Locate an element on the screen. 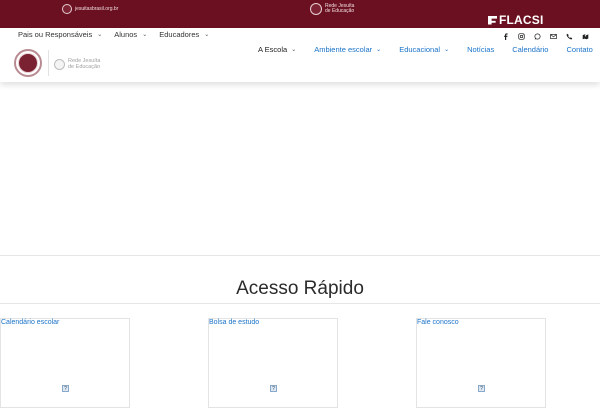 The image size is (600, 408). nav-item-label: Notícias is located at coordinates (481, 49).